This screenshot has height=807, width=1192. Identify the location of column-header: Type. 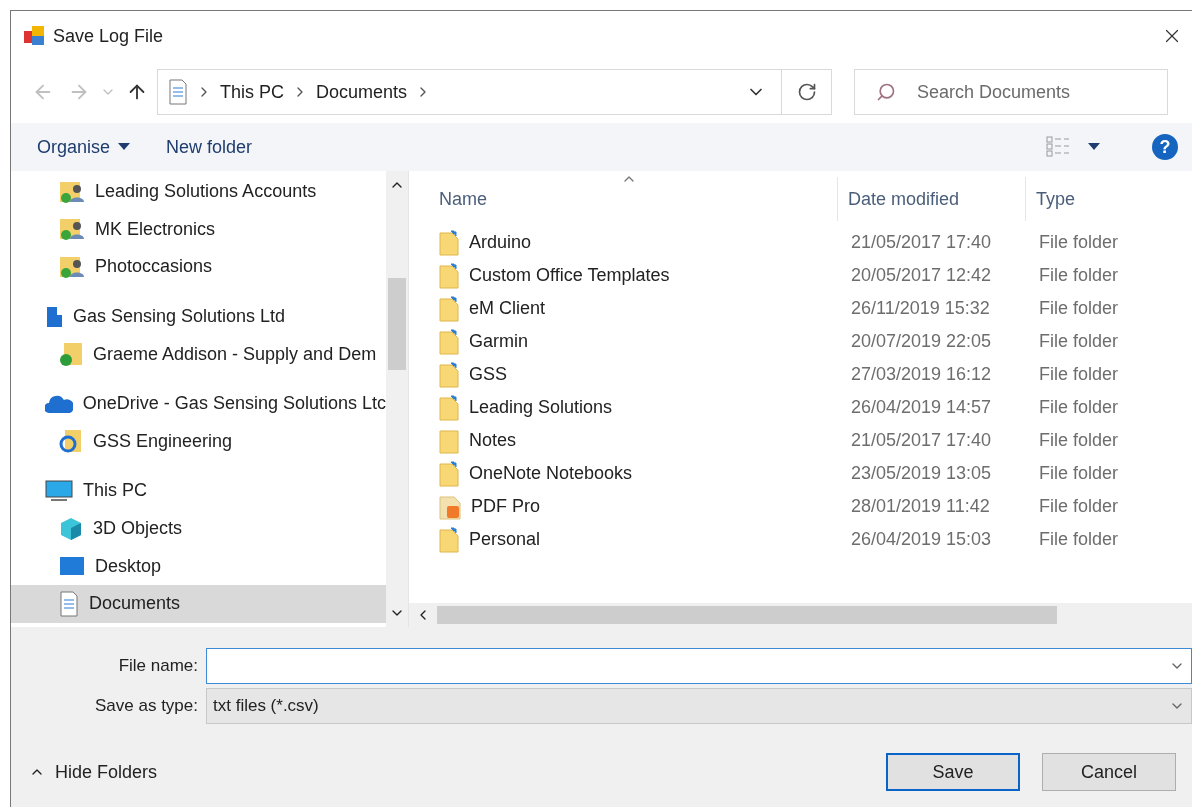
(1108, 199).